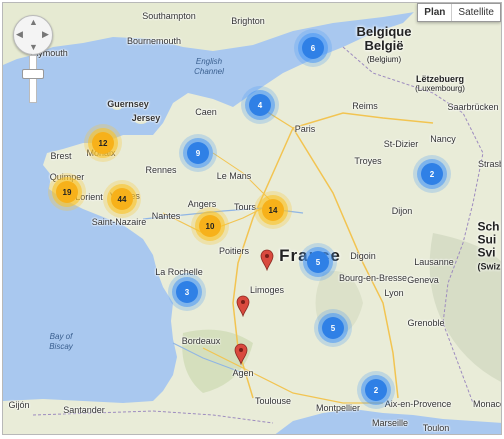 This screenshot has height=439, width=504. Describe the element at coordinates (418, 404) in the screenshot. I see `city-aix: Aix-en-Provence` at that location.